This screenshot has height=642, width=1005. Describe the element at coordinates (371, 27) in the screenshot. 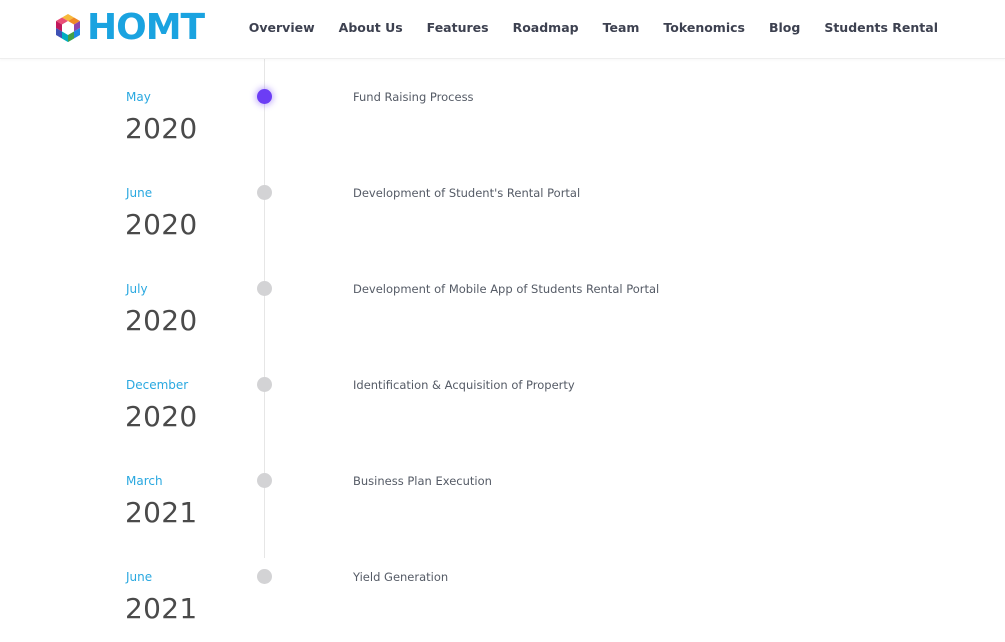

I see `nav-item-about-us: About Us` at that location.